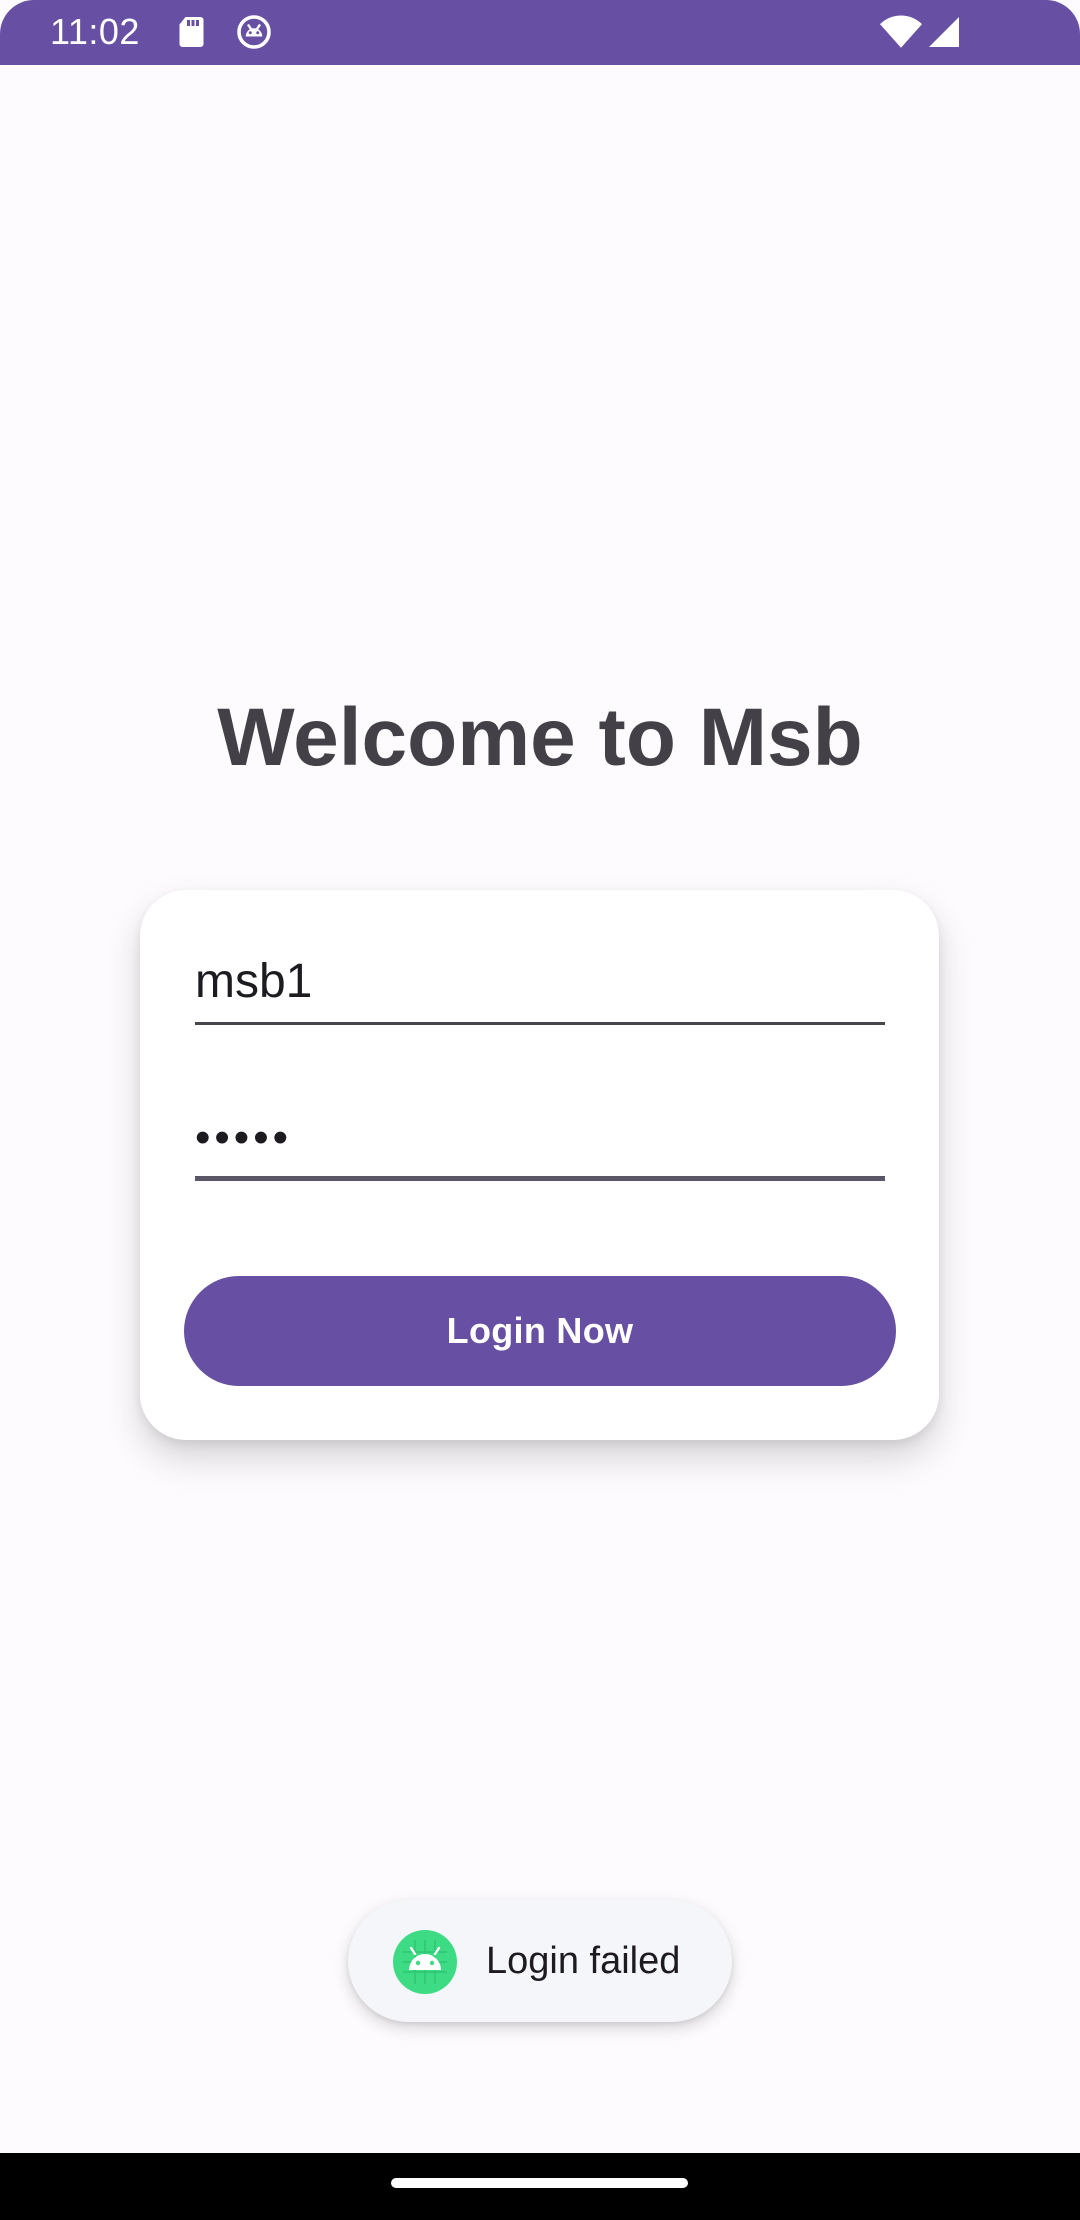 Image resolution: width=1080 pixels, height=2220 pixels. What do you see at coordinates (540, 32) in the screenshot?
I see `status-bar: 11:02` at bounding box center [540, 32].